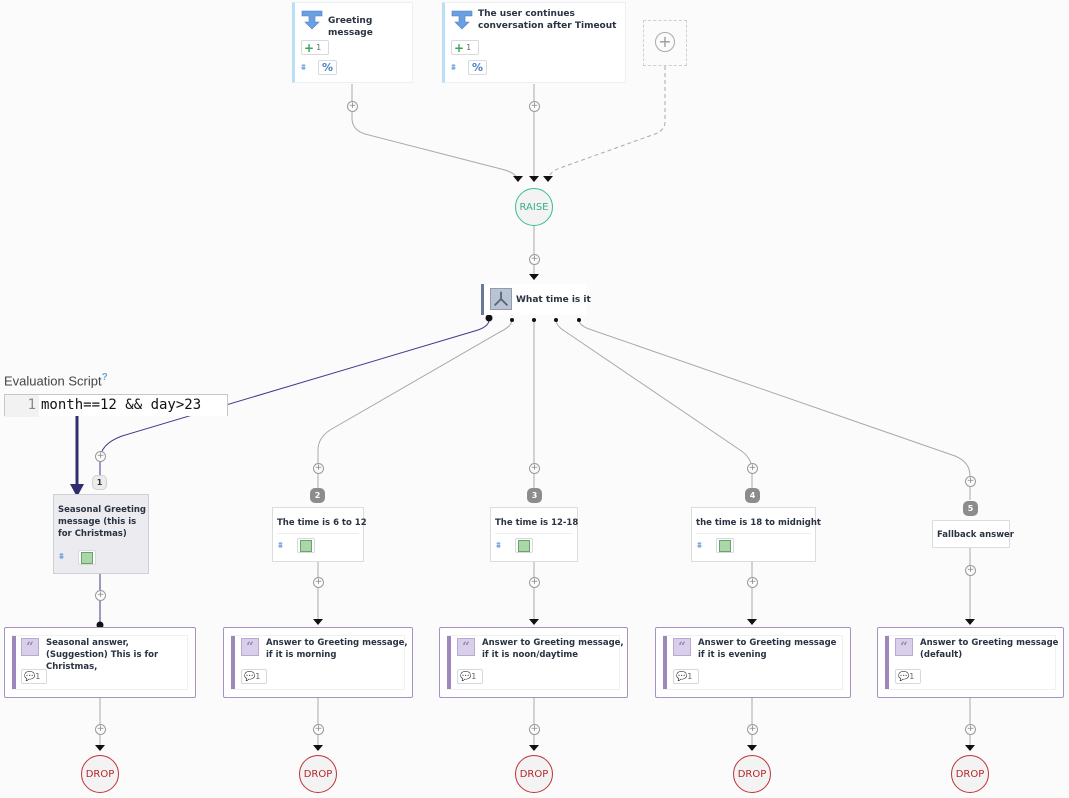  Describe the element at coordinates (309, 47) in the screenshot. I see `plus-green-icon: +` at that location.